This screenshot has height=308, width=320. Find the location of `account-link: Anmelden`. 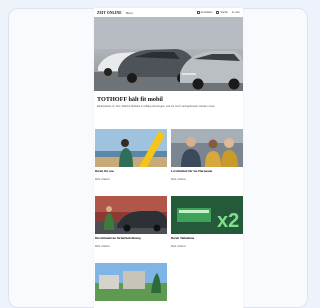

account-link: Anmelden is located at coordinates (204, 12).